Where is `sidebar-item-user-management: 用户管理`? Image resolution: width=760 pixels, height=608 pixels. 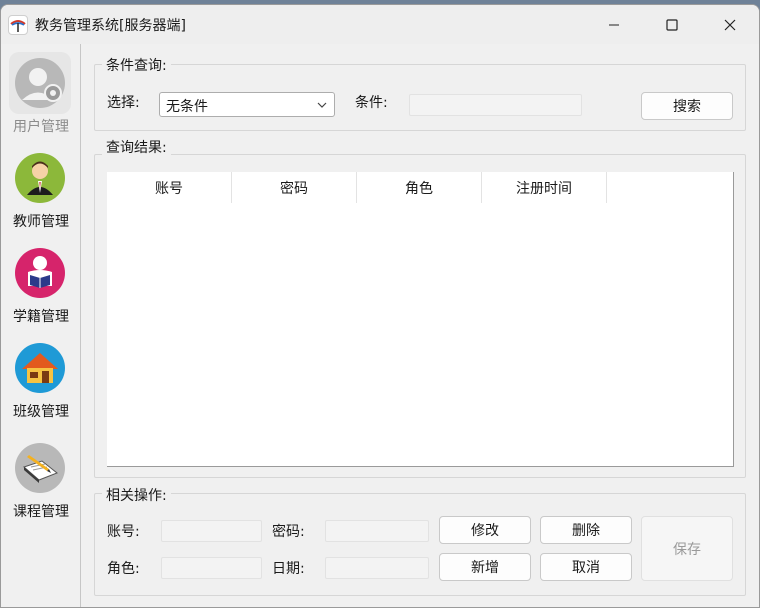 sidebar-item-user-management: 用户管理 is located at coordinates (41, 97).